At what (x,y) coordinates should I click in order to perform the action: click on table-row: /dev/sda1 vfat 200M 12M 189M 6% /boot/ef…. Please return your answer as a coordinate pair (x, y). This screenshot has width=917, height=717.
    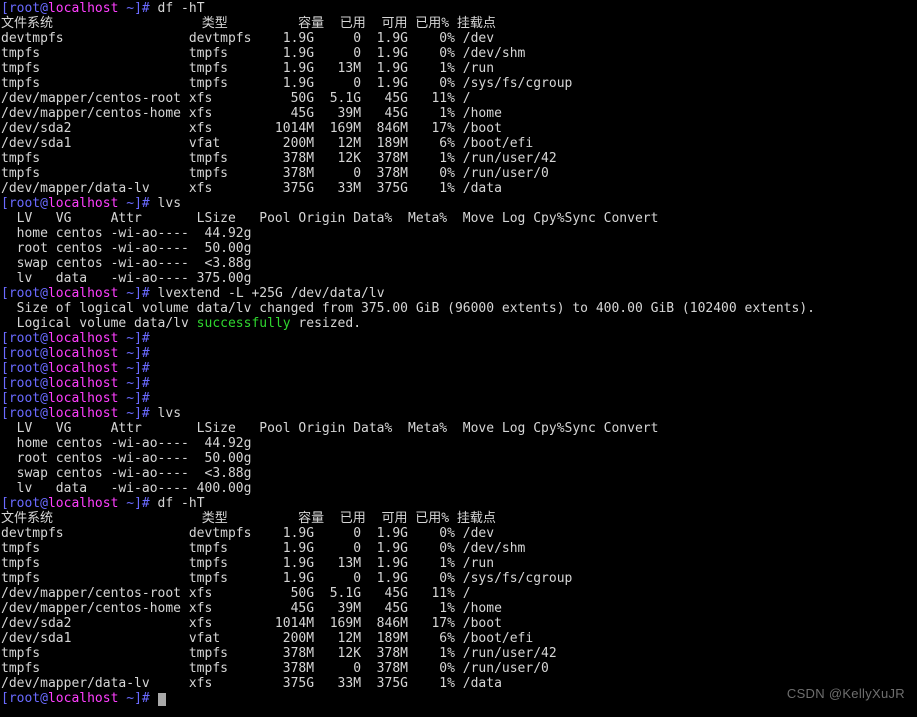
    Looking at the image, I should click on (267, 143).